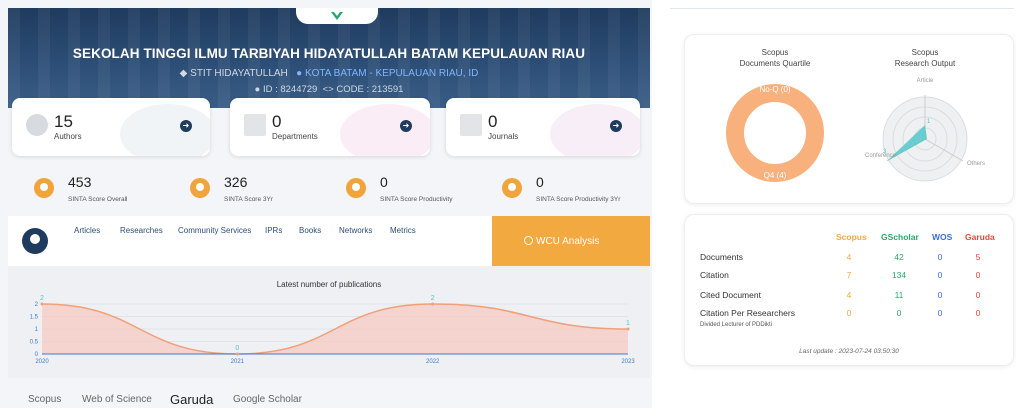  What do you see at coordinates (747, 313) in the screenshot?
I see `row-label-citation-per-researchers: Citation Per Researchers` at bounding box center [747, 313].